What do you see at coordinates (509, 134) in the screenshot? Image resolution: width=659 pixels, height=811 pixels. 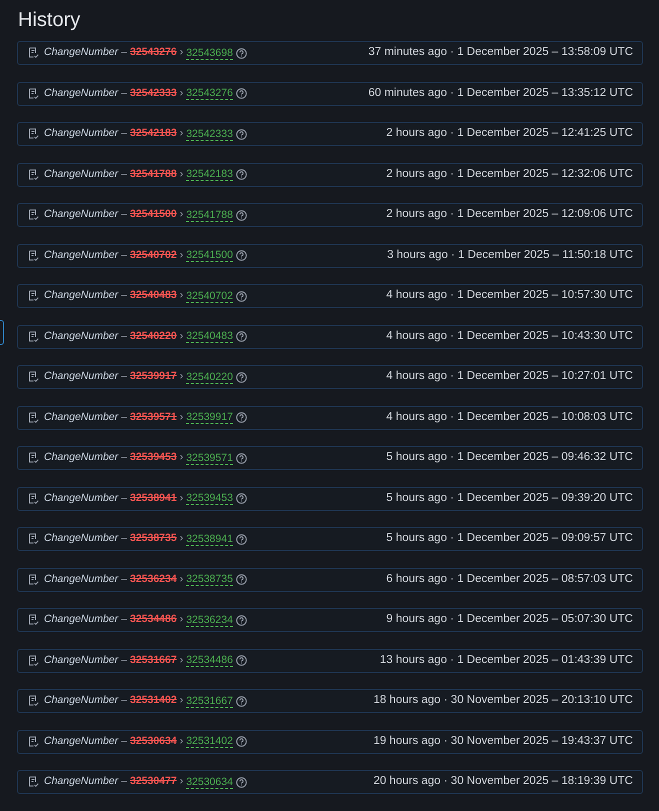 I see `timestamp: 2 hours ago · 1 December 2025 – 12:41:25 UTC` at bounding box center [509, 134].